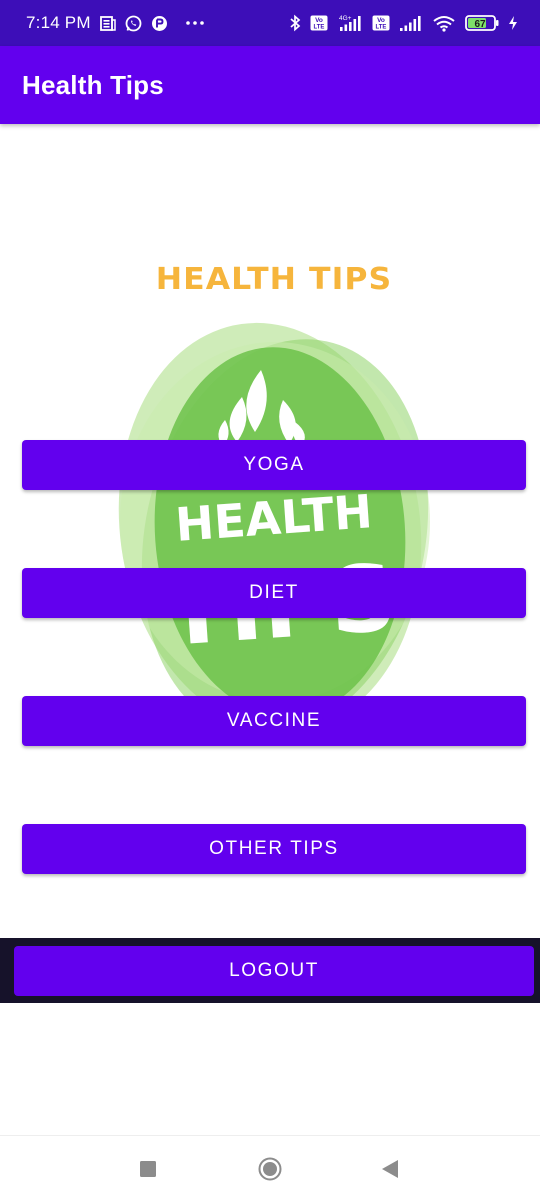 The image size is (540, 1200). I want to click on recents-square-icon, so click(148, 1169).